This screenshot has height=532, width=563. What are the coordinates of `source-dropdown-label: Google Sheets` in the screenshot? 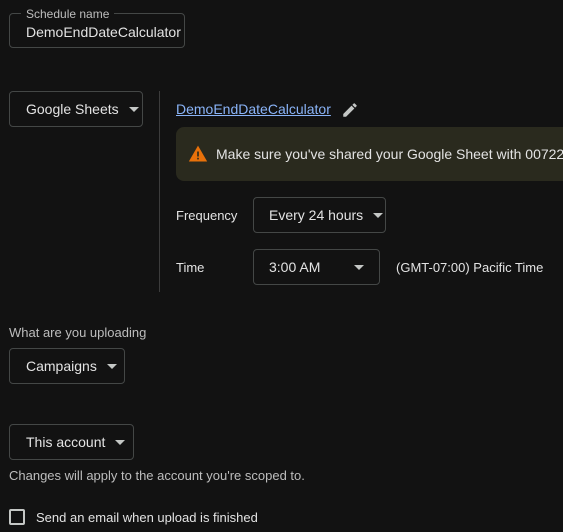 It's located at (72, 109).